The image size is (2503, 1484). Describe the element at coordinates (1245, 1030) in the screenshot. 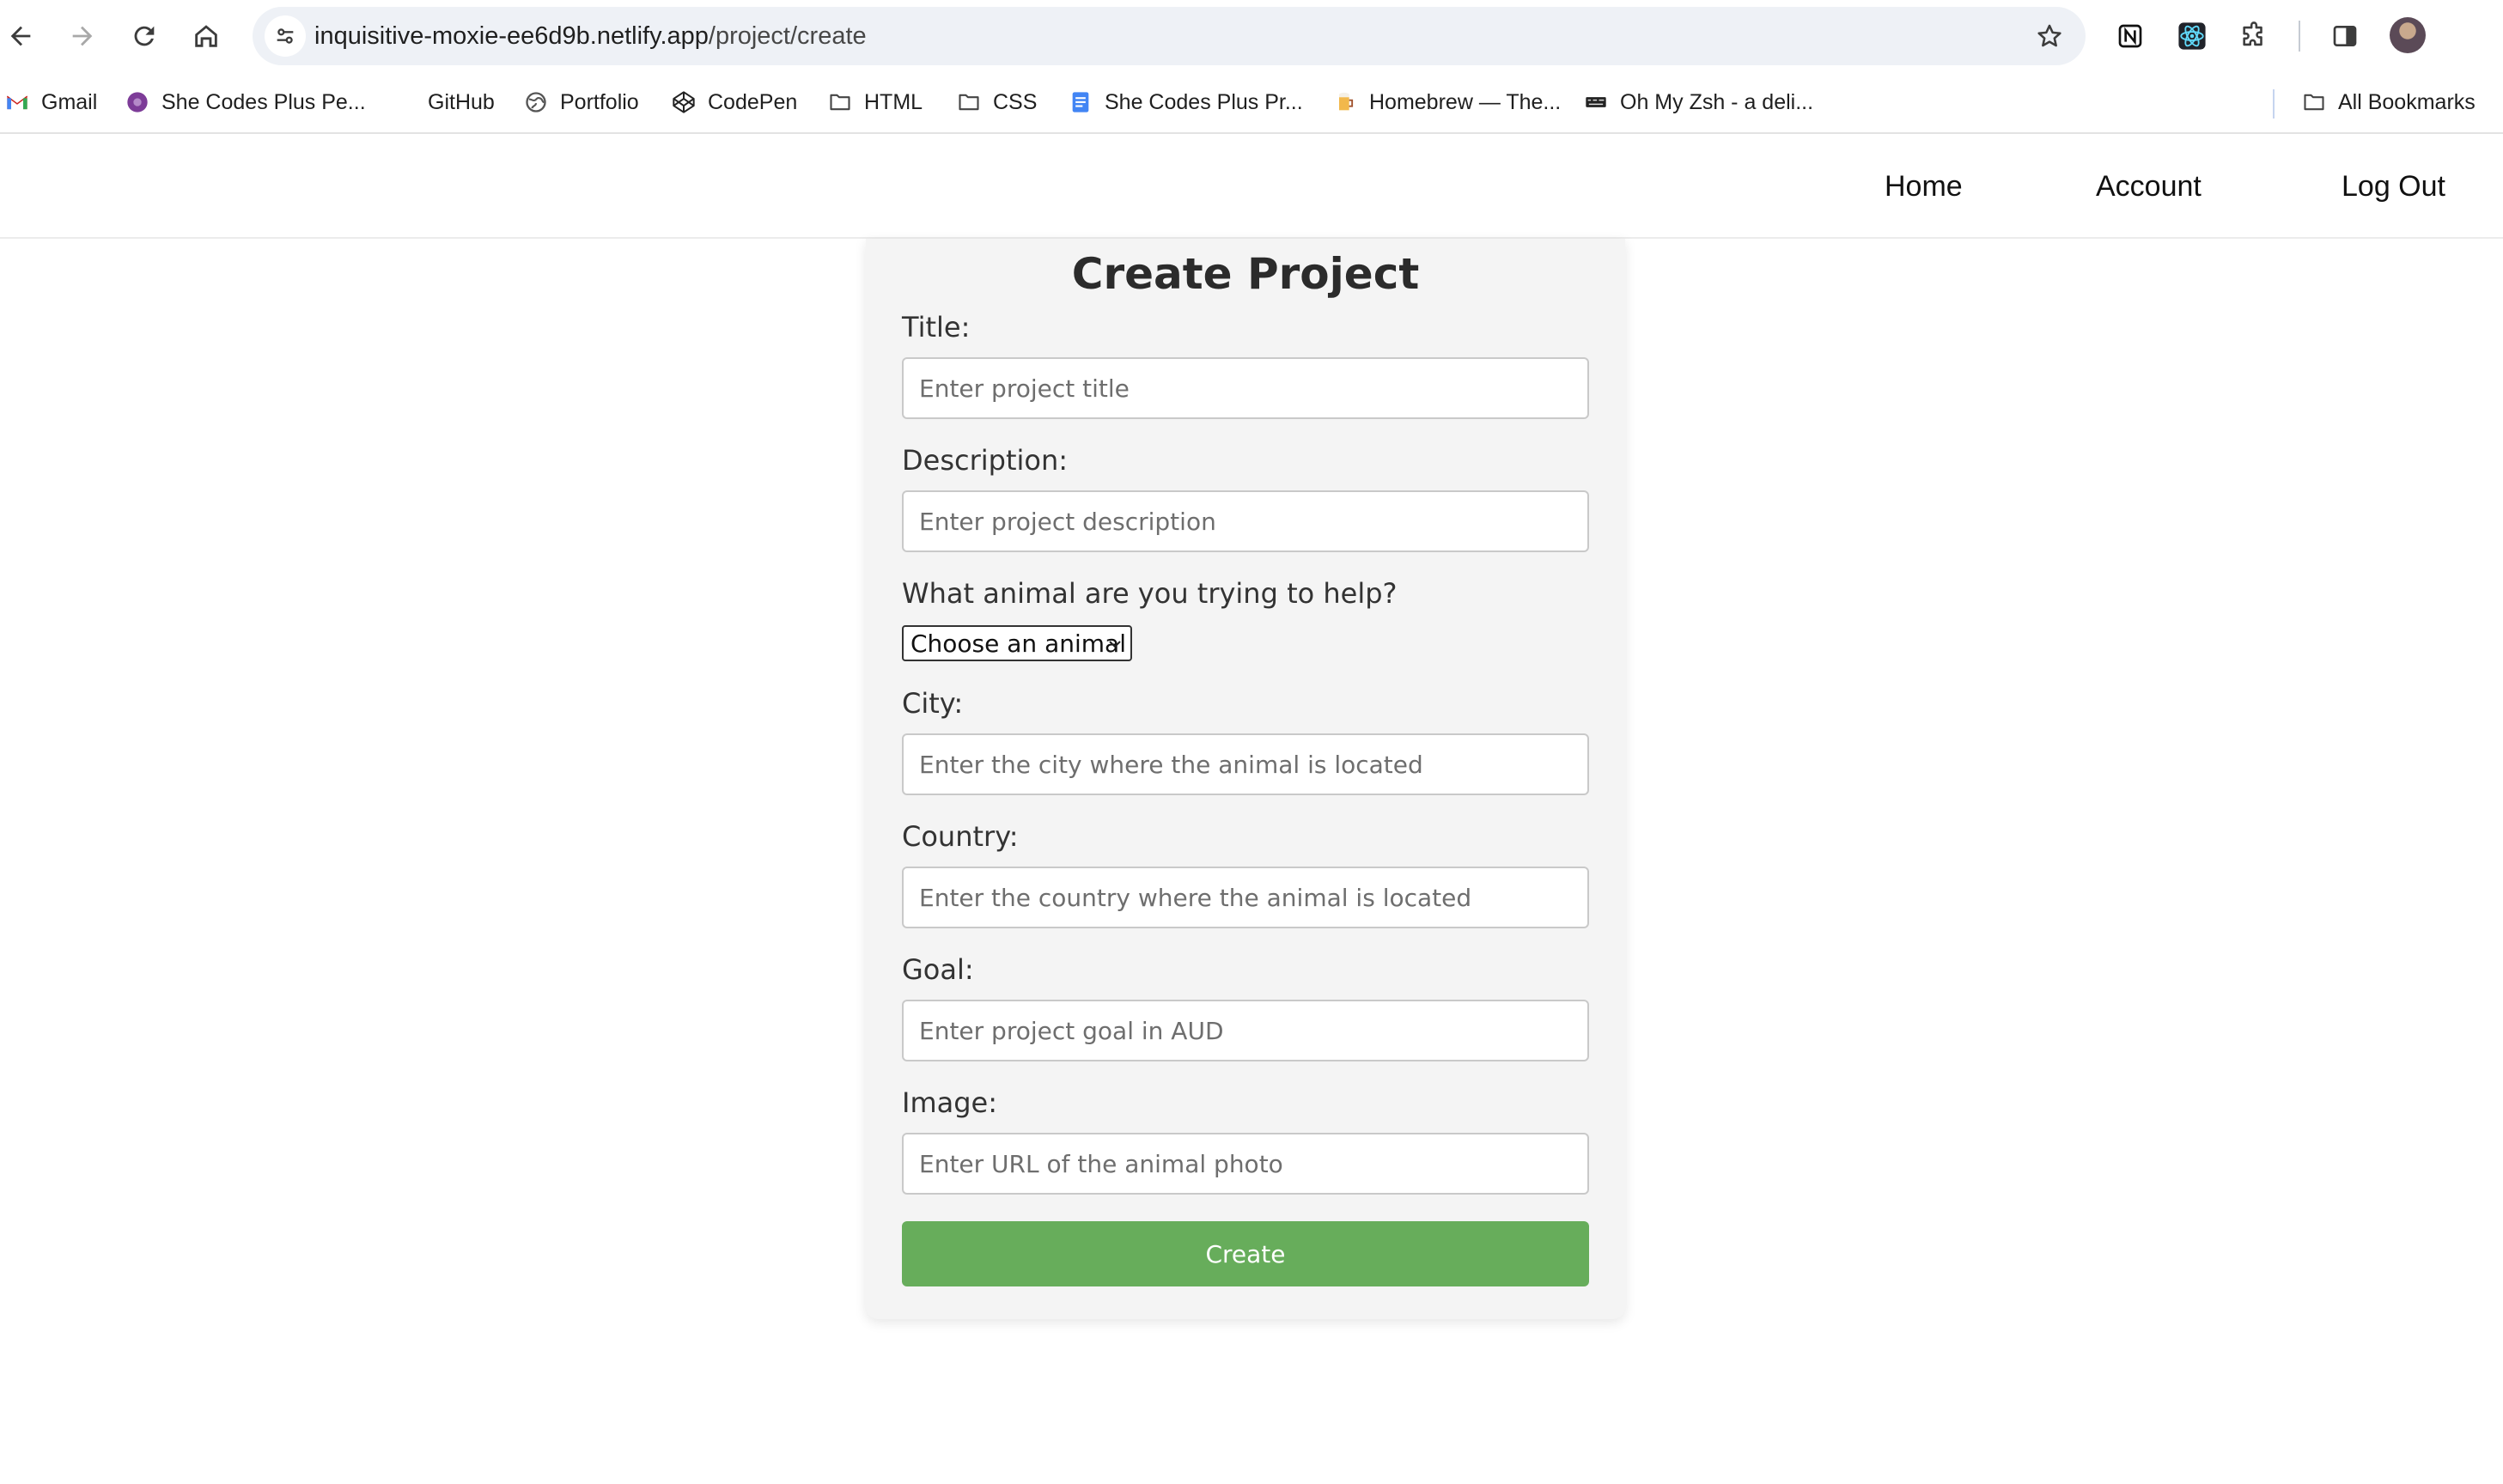

I see `goal-input` at that location.